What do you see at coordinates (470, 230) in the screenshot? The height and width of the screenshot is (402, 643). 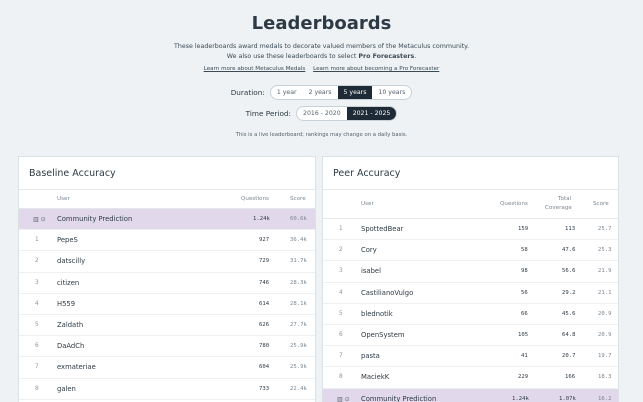 I see `table-row: 1 SpottedBear 159 113 25.7` at bounding box center [470, 230].